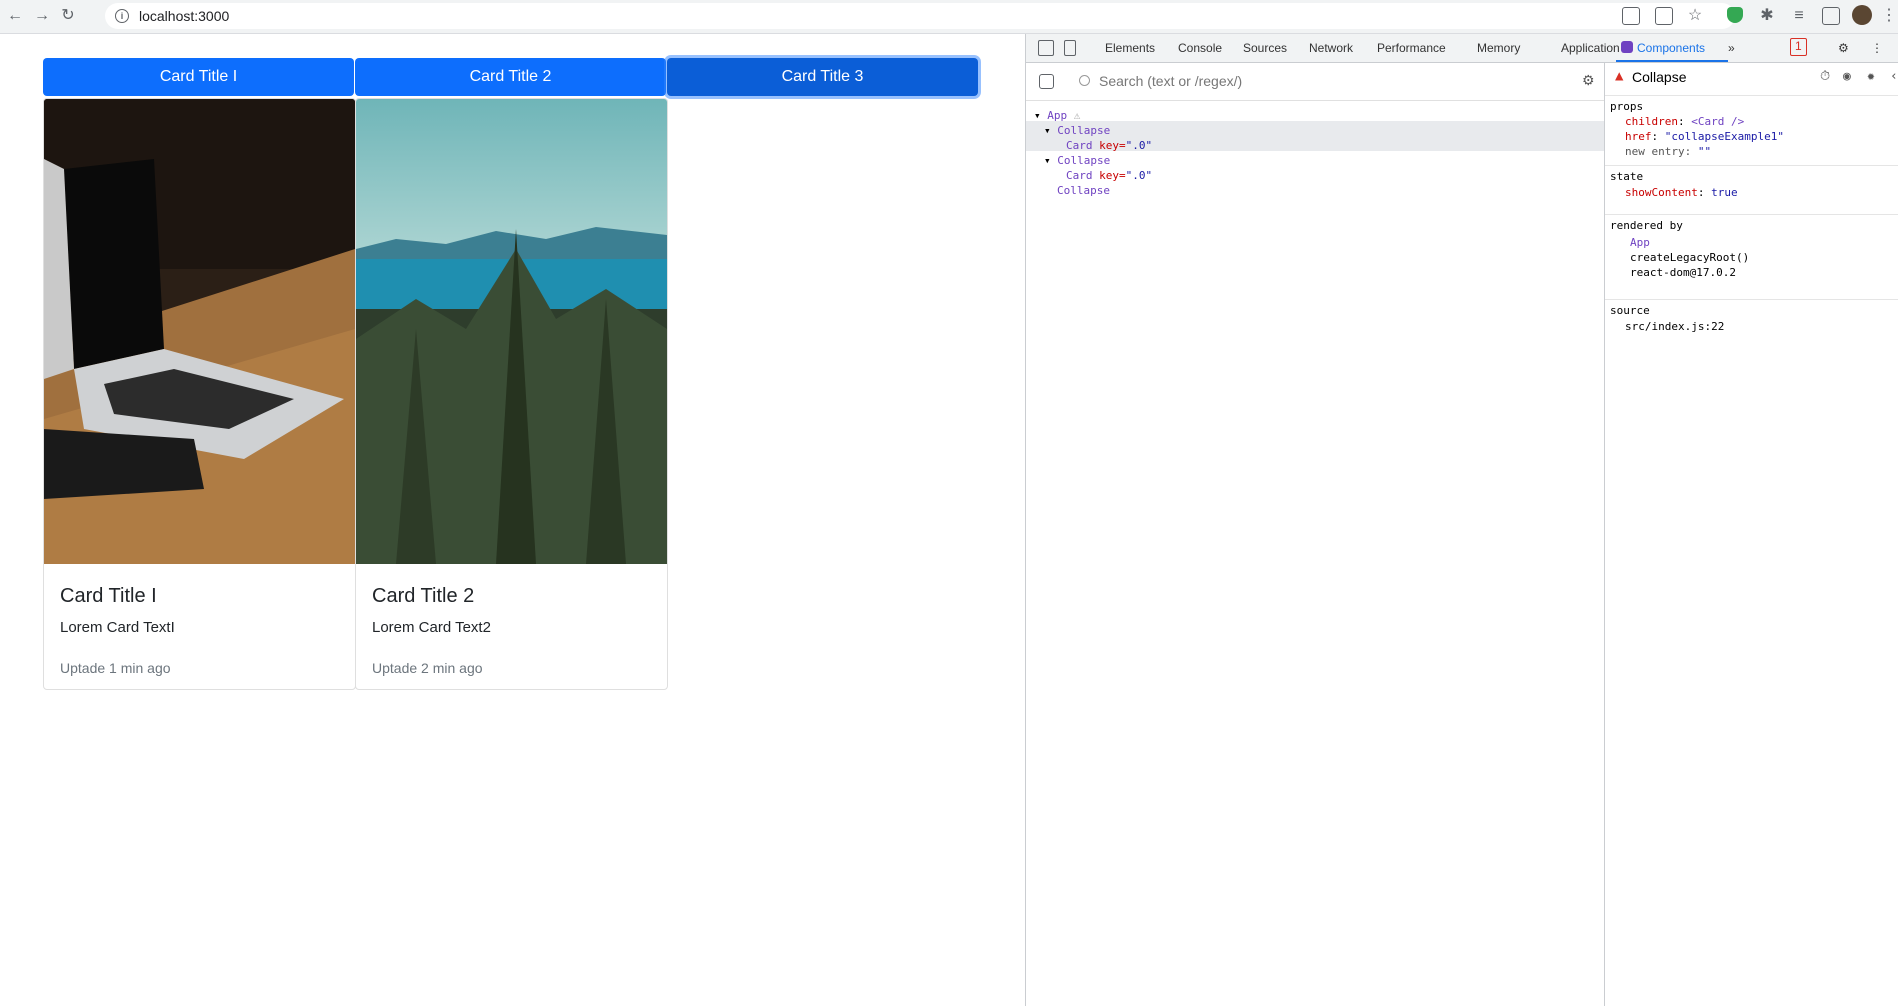 The image size is (1898, 1006). I want to click on rendered-by-item: createLegacyRoot(), so click(1690, 257).